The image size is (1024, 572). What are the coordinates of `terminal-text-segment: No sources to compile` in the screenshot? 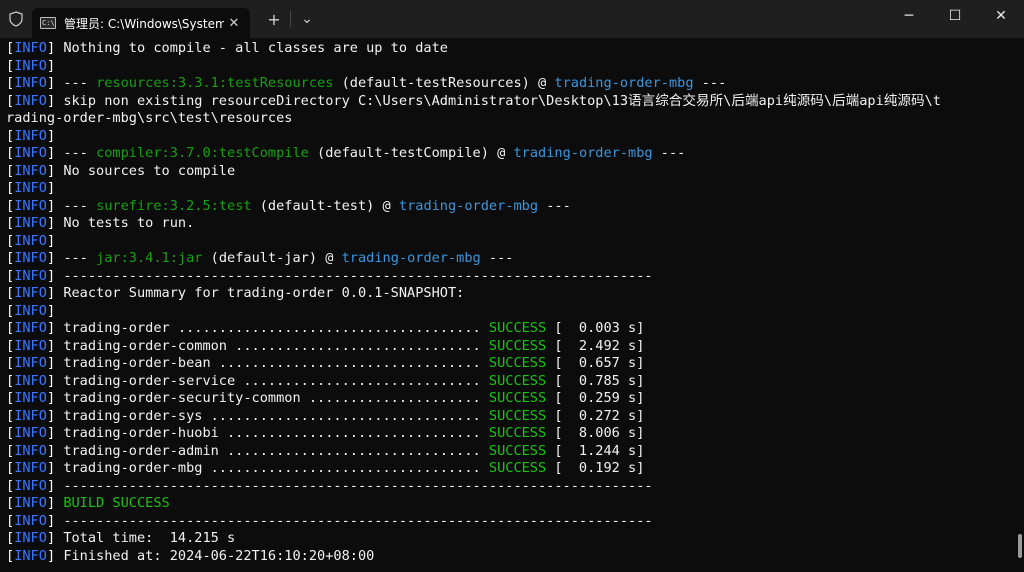 It's located at (149, 170).